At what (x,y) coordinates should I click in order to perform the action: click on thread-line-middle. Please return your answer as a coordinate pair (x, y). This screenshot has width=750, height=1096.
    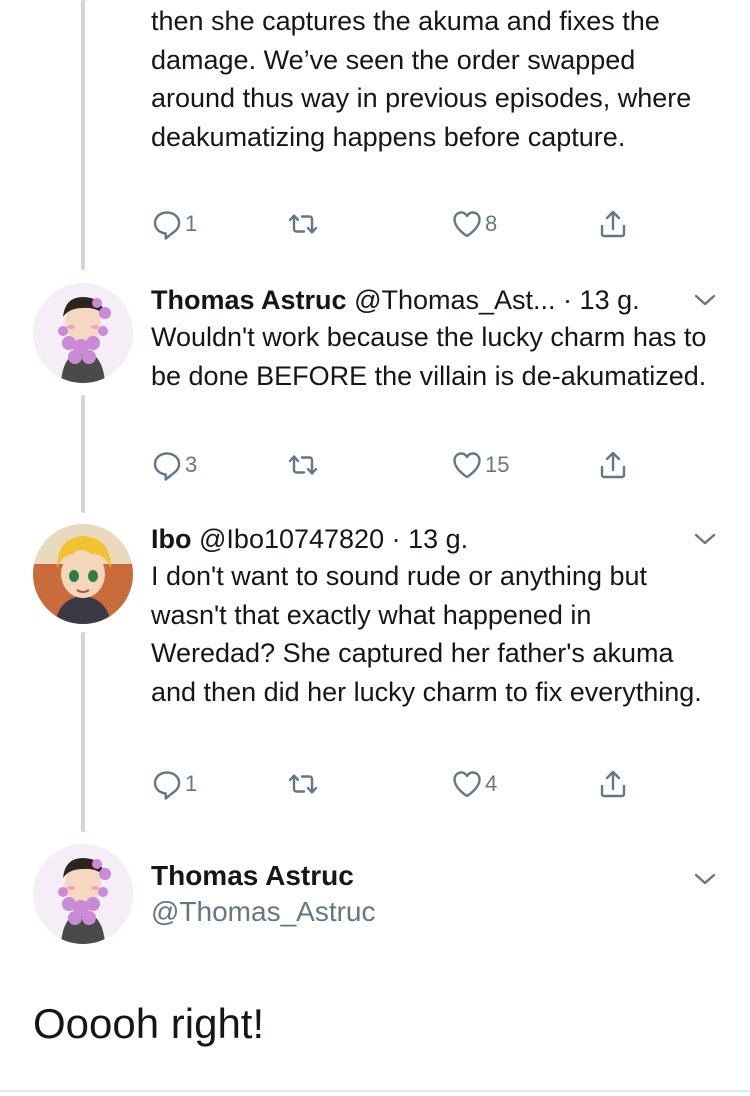
    Looking at the image, I should click on (83, 454).